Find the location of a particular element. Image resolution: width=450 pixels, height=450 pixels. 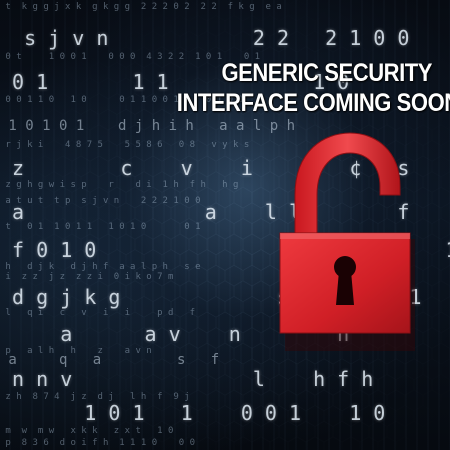

headline-line-1: GENERIC SECURITY is located at coordinates (326, 73).